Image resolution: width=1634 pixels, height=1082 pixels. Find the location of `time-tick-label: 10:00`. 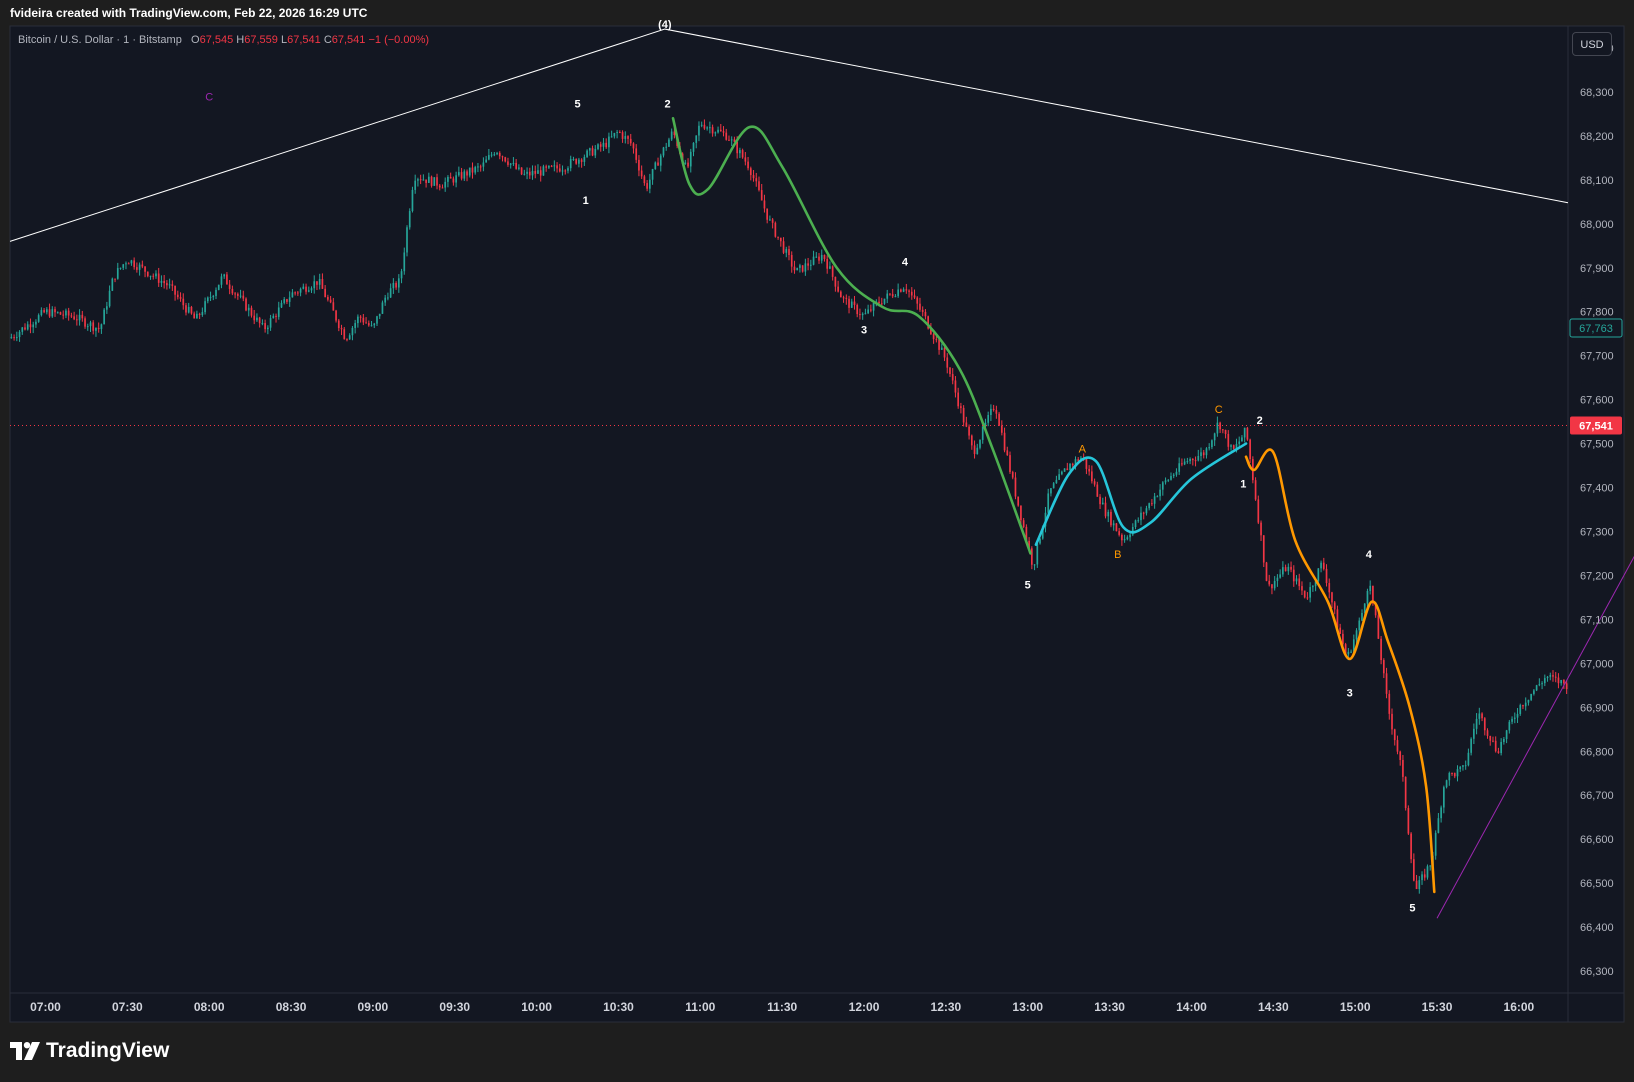

time-tick-label: 10:00 is located at coordinates (536, 1007).